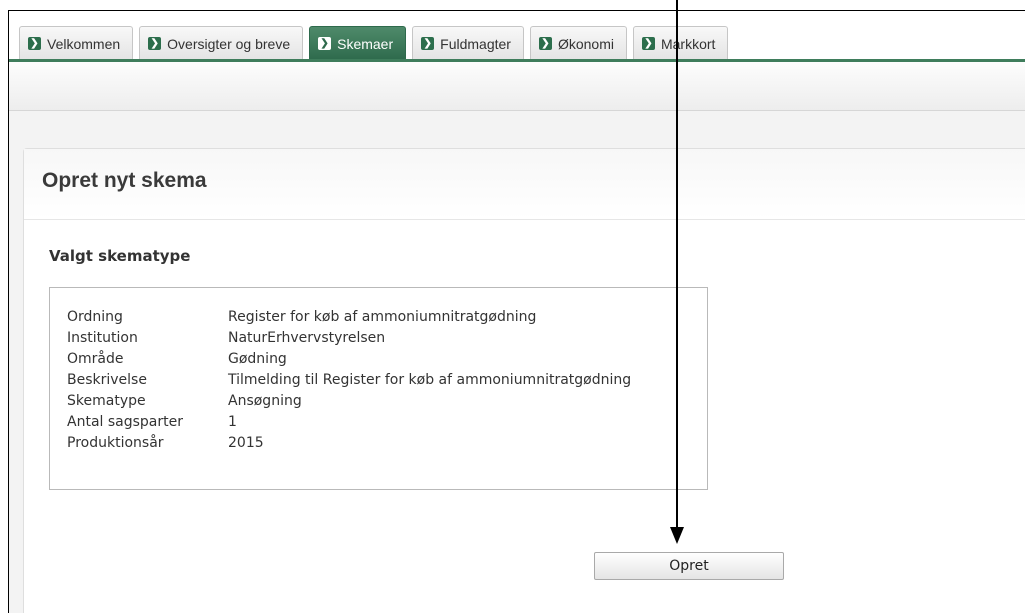 This screenshot has width=1025, height=613. Describe the element at coordinates (677, 535) in the screenshot. I see `arrow-head-icon` at that location.